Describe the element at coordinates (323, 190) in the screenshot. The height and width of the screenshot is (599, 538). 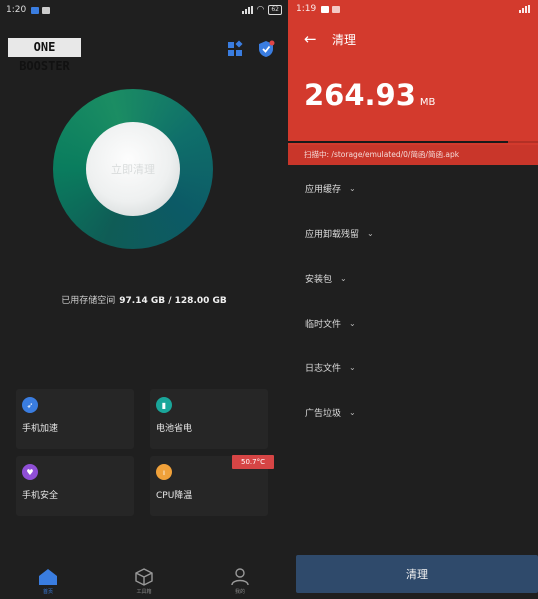
I see `category-label: 应用缓存` at that location.